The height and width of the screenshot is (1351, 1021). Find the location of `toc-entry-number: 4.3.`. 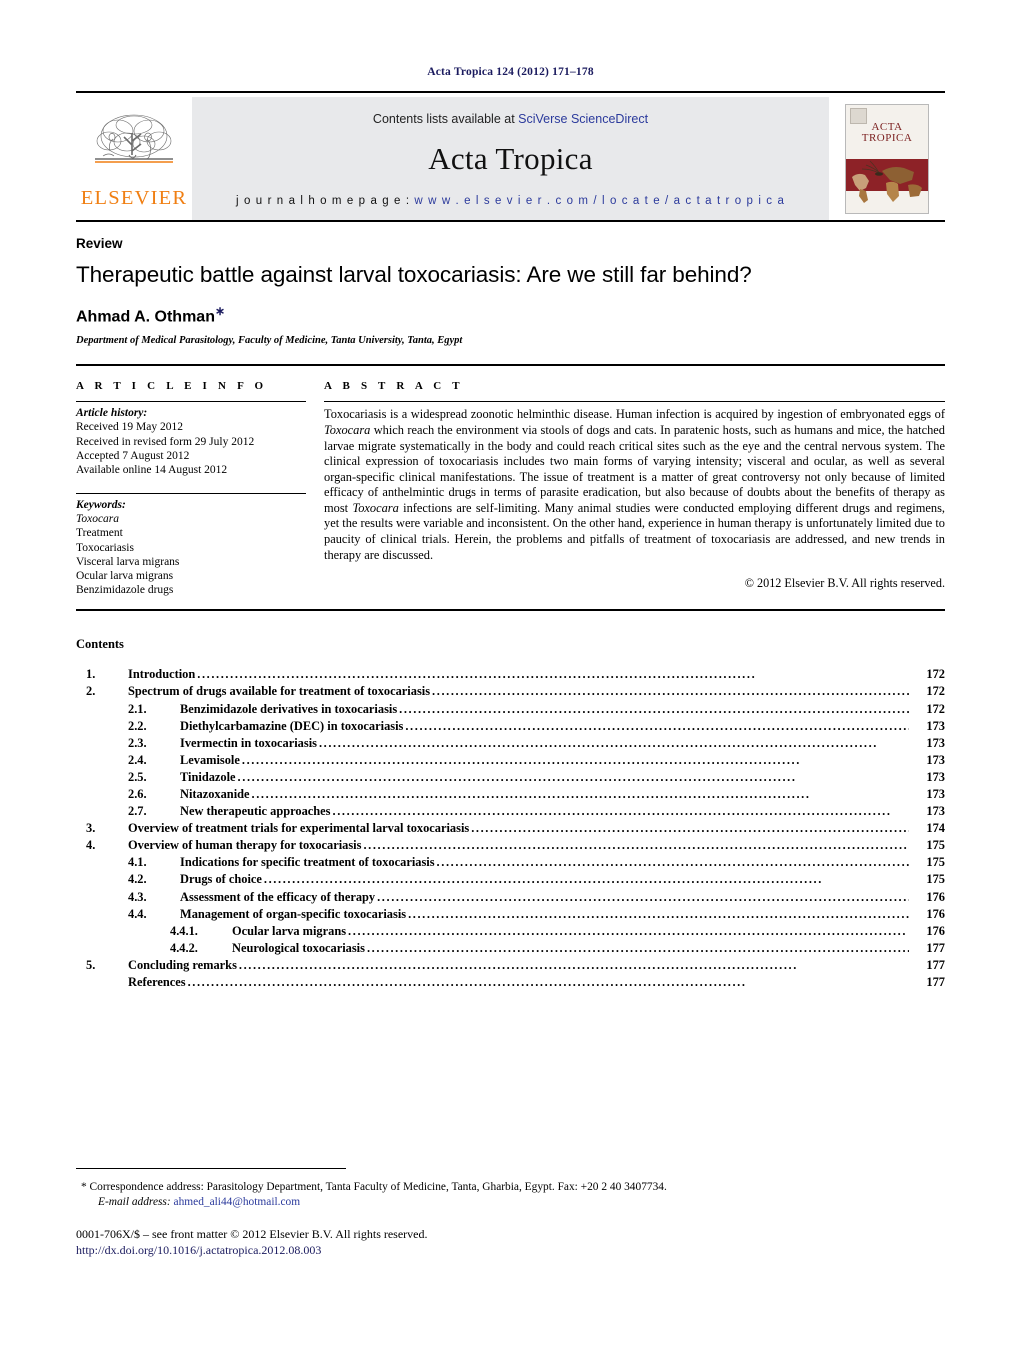

toc-entry-number: 4.3. is located at coordinates (137, 896).